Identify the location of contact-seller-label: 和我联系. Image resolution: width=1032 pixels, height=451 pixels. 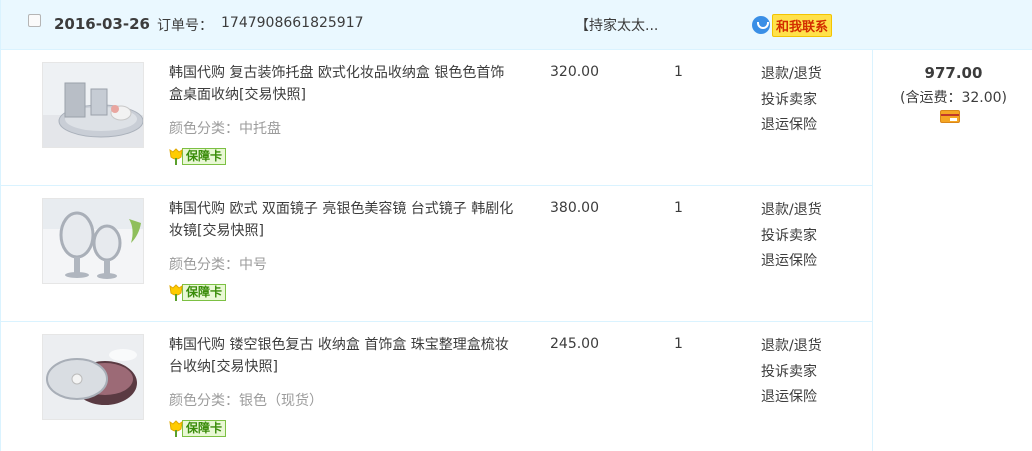
(802, 25).